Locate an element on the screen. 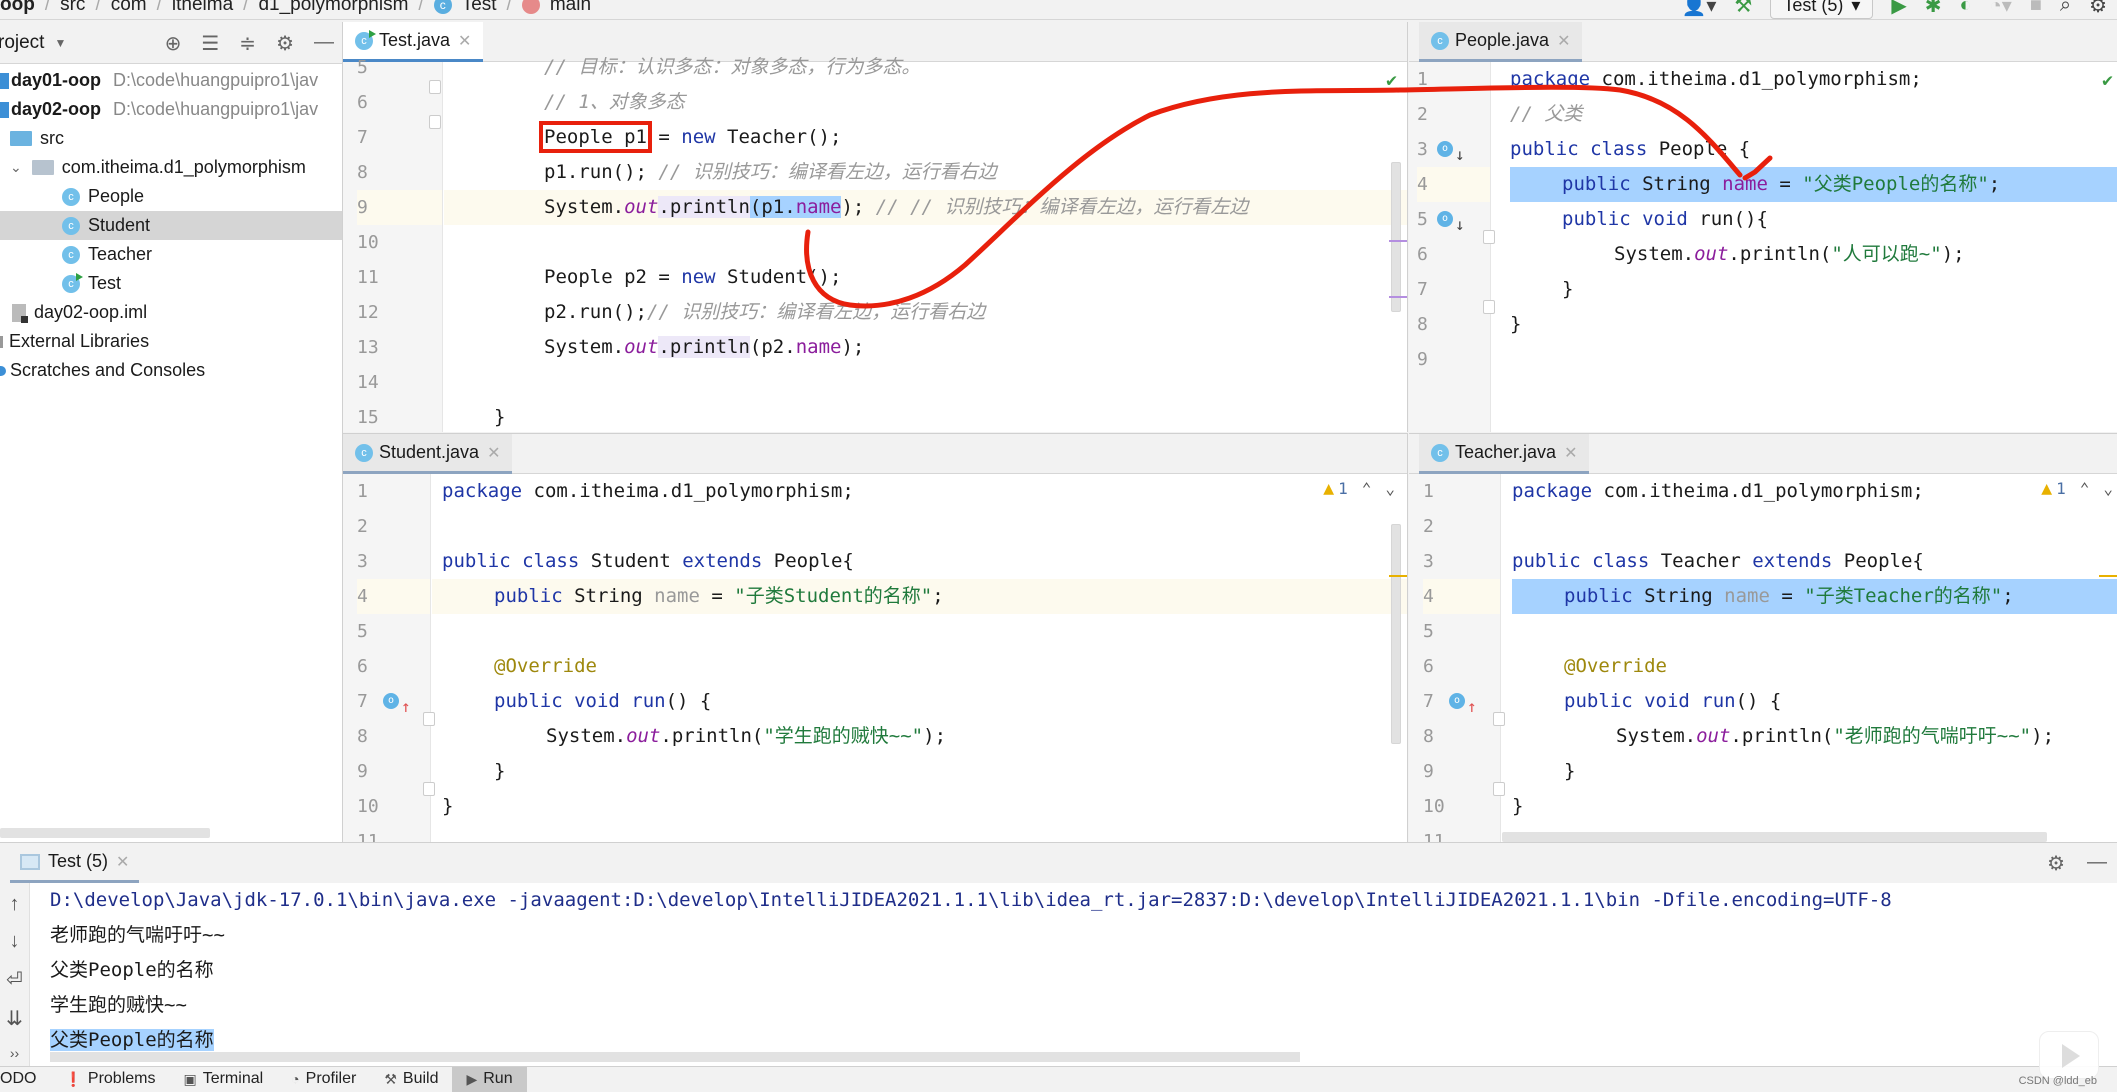 The width and height of the screenshot is (2117, 1092). tool-window-run: ▶Run is located at coordinates (489, 1079).